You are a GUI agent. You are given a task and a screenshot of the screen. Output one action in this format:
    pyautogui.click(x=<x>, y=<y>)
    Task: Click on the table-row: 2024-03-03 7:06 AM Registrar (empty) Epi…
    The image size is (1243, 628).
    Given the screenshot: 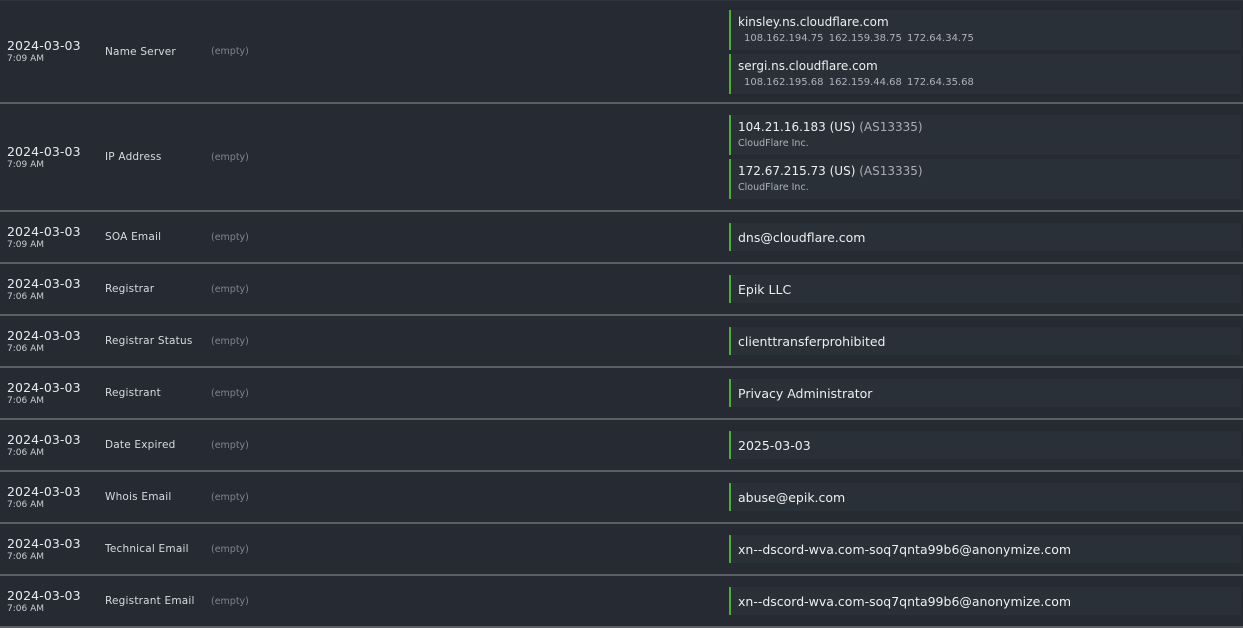 What is the action you would take?
    pyautogui.click(x=621, y=290)
    